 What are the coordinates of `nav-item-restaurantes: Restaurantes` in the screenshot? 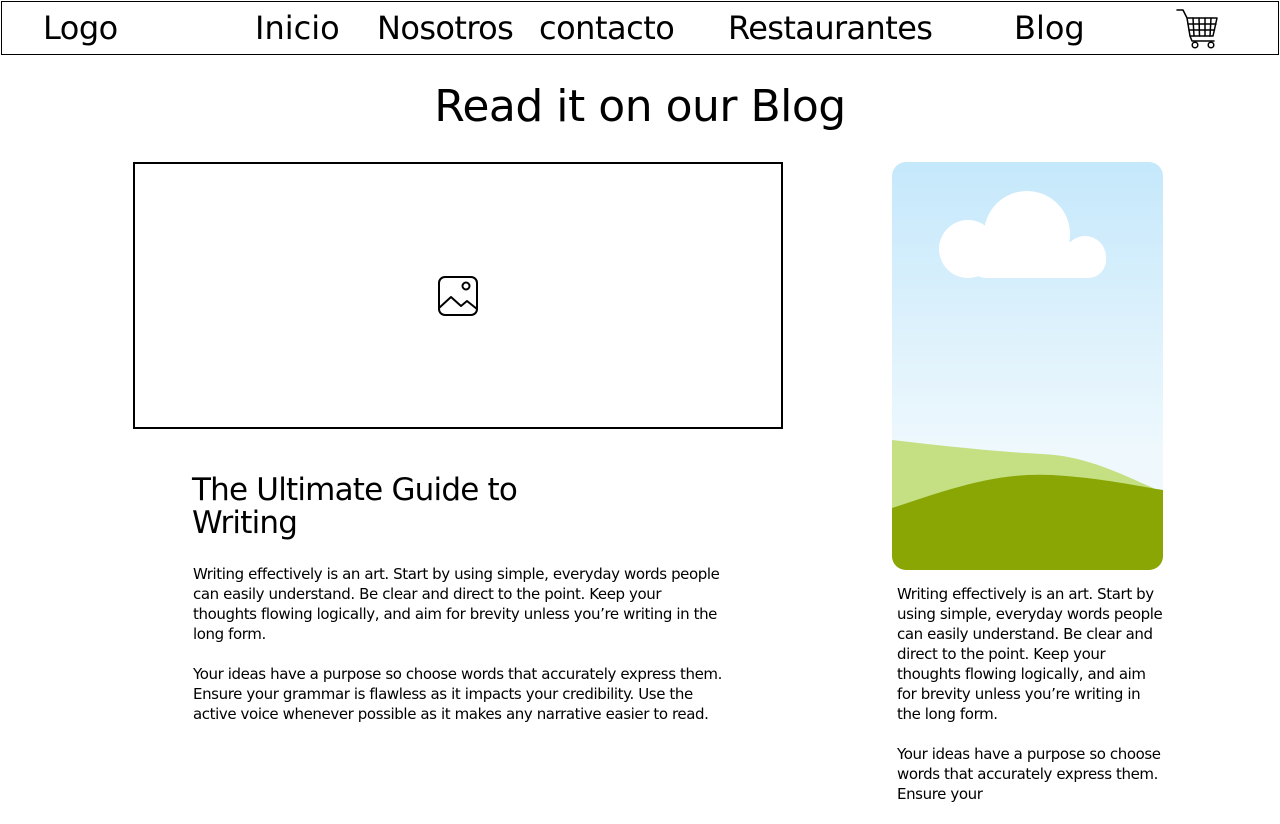 It's located at (830, 28).